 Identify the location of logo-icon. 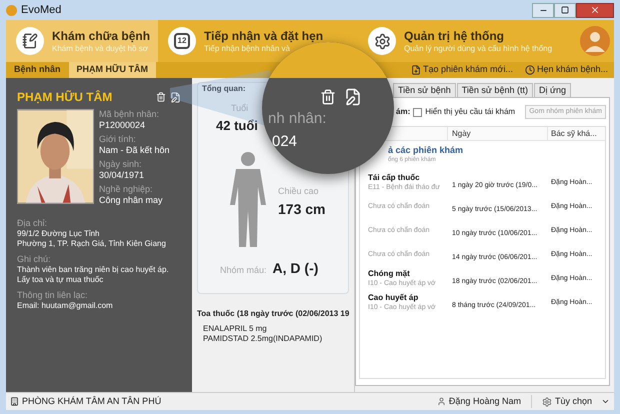
(595, 41).